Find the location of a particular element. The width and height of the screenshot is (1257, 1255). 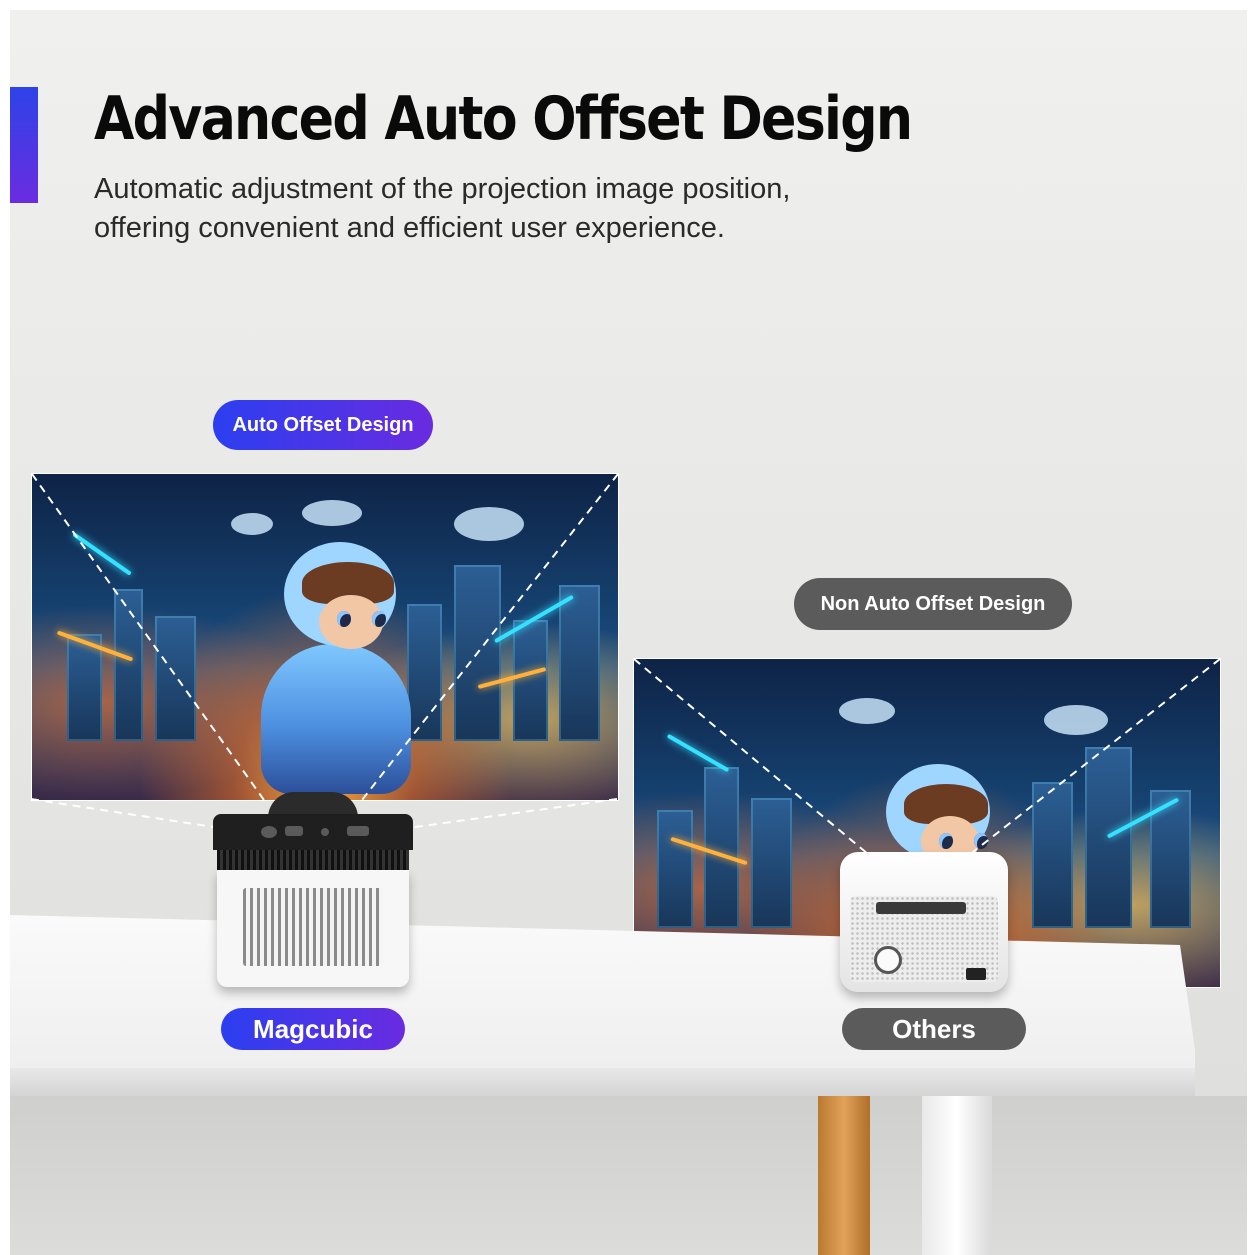

magcubic-projector is located at coordinates (313, 889).